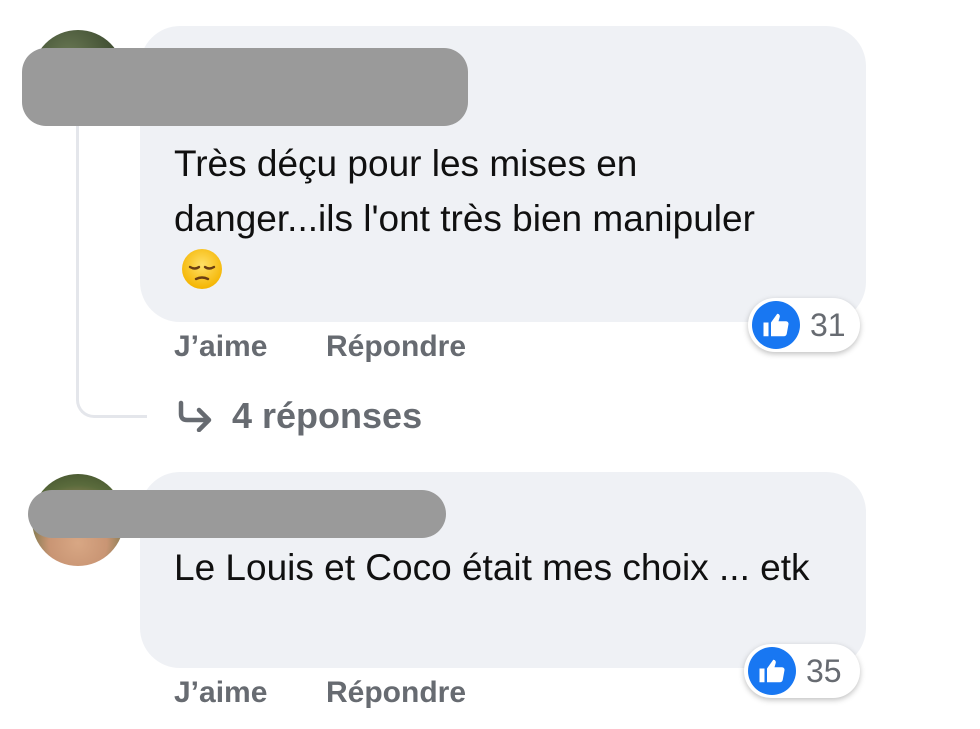  What do you see at coordinates (828, 324) in the screenshot?
I see `reaction-count: 31` at bounding box center [828, 324].